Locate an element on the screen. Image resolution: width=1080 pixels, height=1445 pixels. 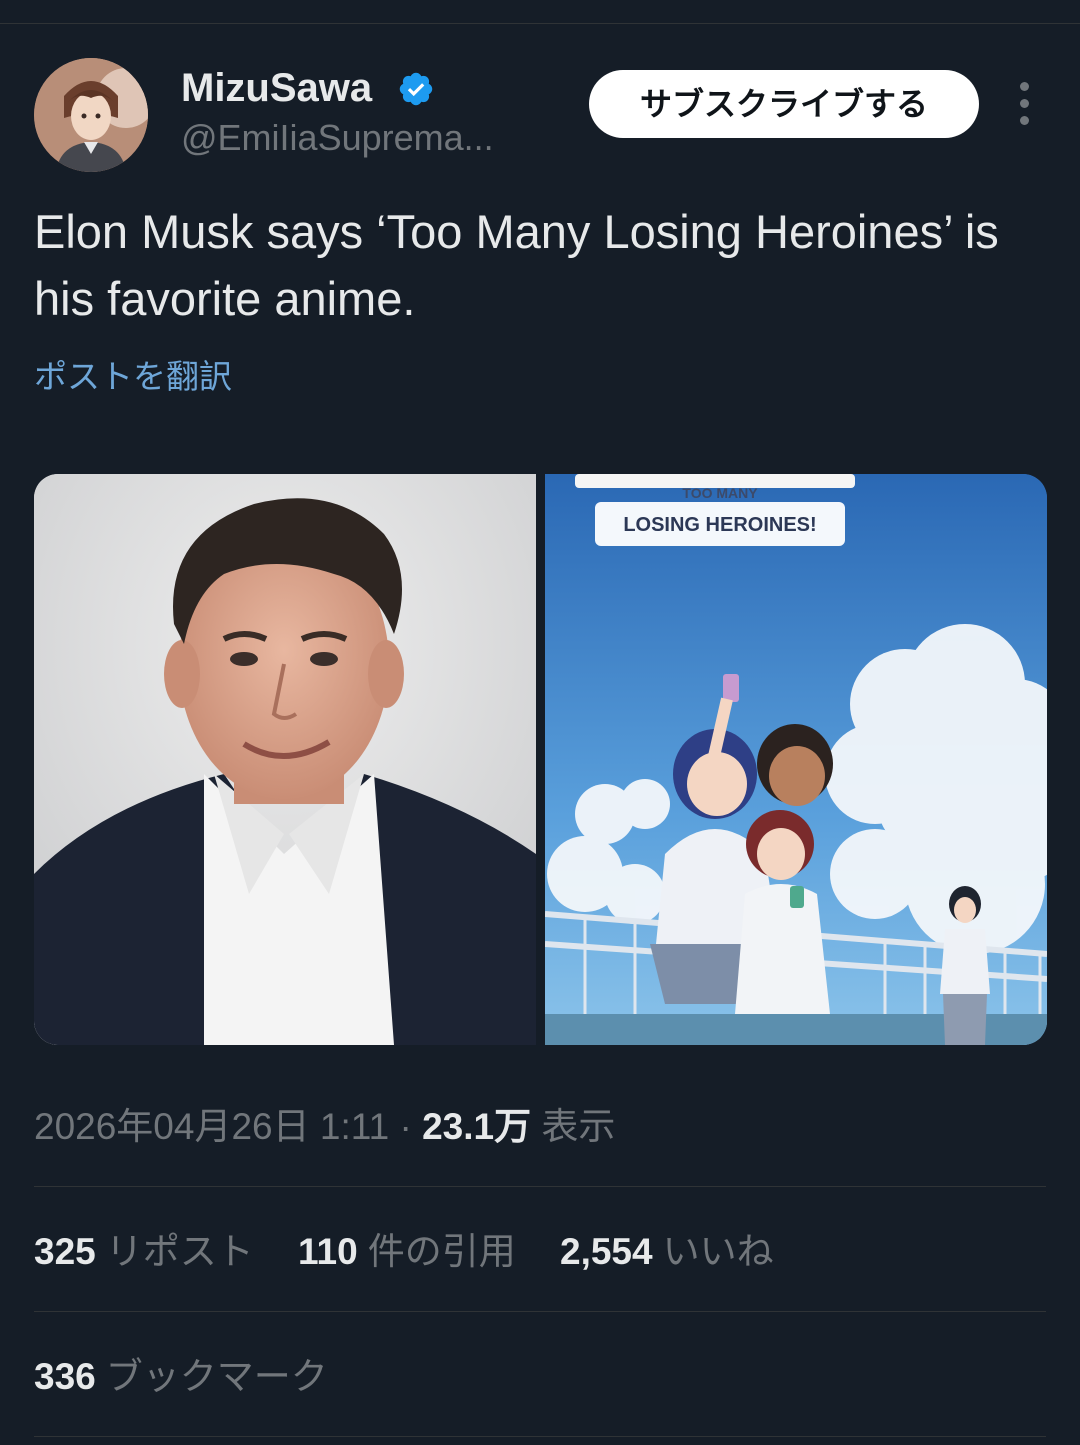
quotes-stat: 110 件の引用 is located at coordinates (407, 1252).